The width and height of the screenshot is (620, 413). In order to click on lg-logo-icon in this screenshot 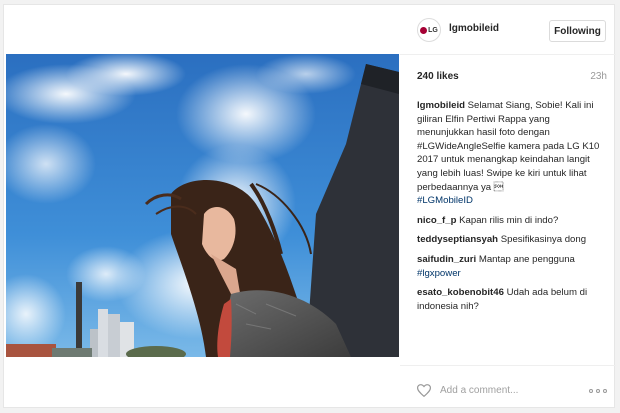, I will do `click(424, 30)`.